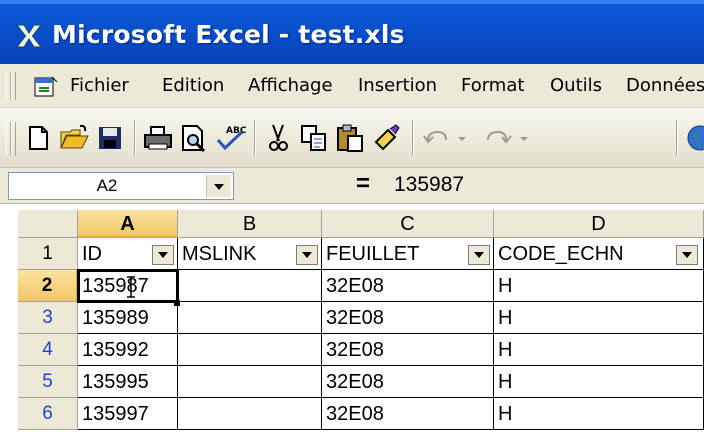 The width and height of the screenshot is (704, 442). What do you see at coordinates (307, 255) in the screenshot?
I see `autofilter-dropdown-b` at bounding box center [307, 255].